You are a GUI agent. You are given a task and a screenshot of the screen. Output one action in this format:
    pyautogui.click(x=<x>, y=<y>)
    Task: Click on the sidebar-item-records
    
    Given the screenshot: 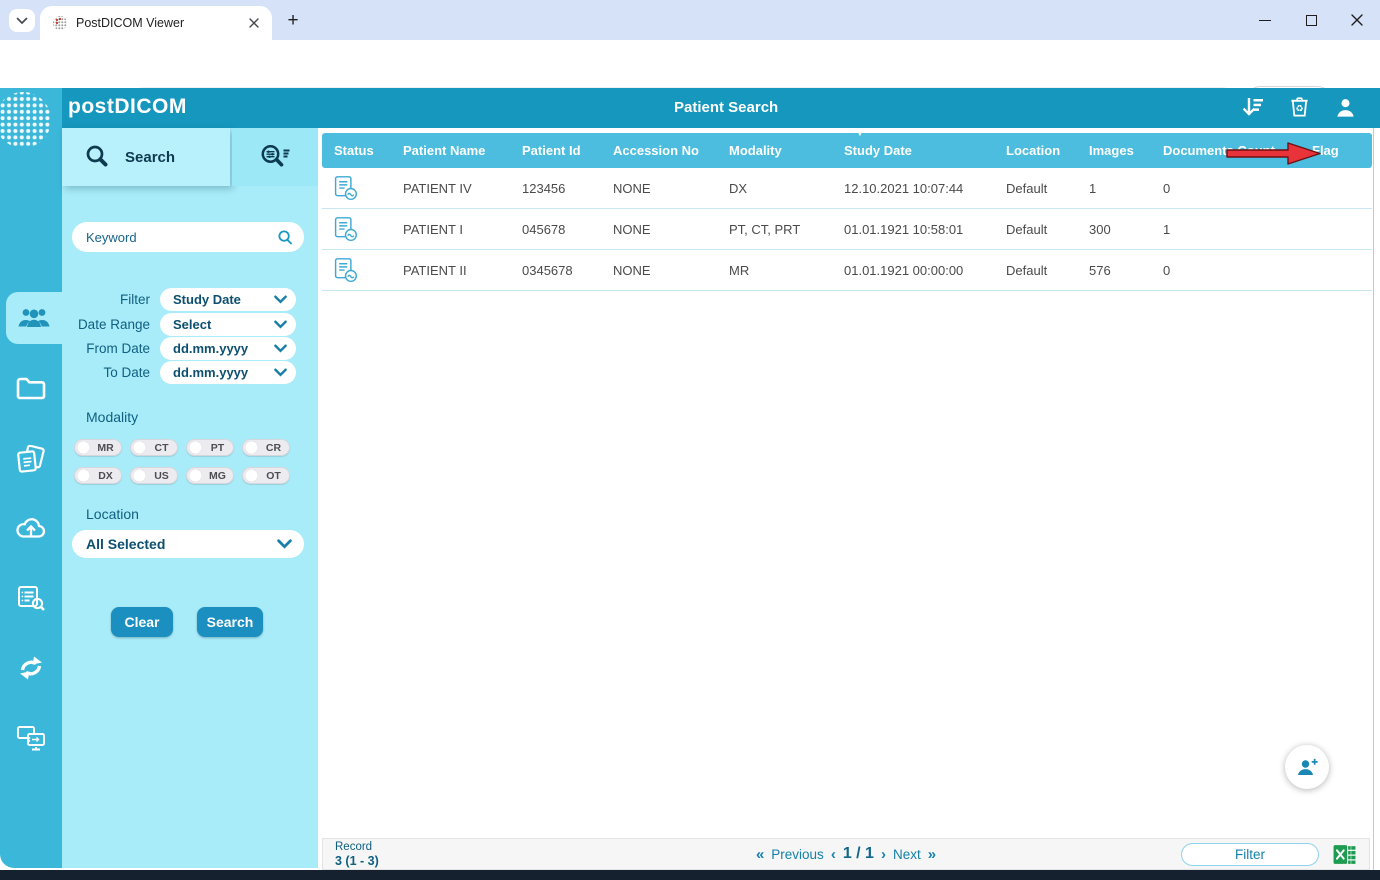 What is the action you would take?
    pyautogui.click(x=31, y=460)
    